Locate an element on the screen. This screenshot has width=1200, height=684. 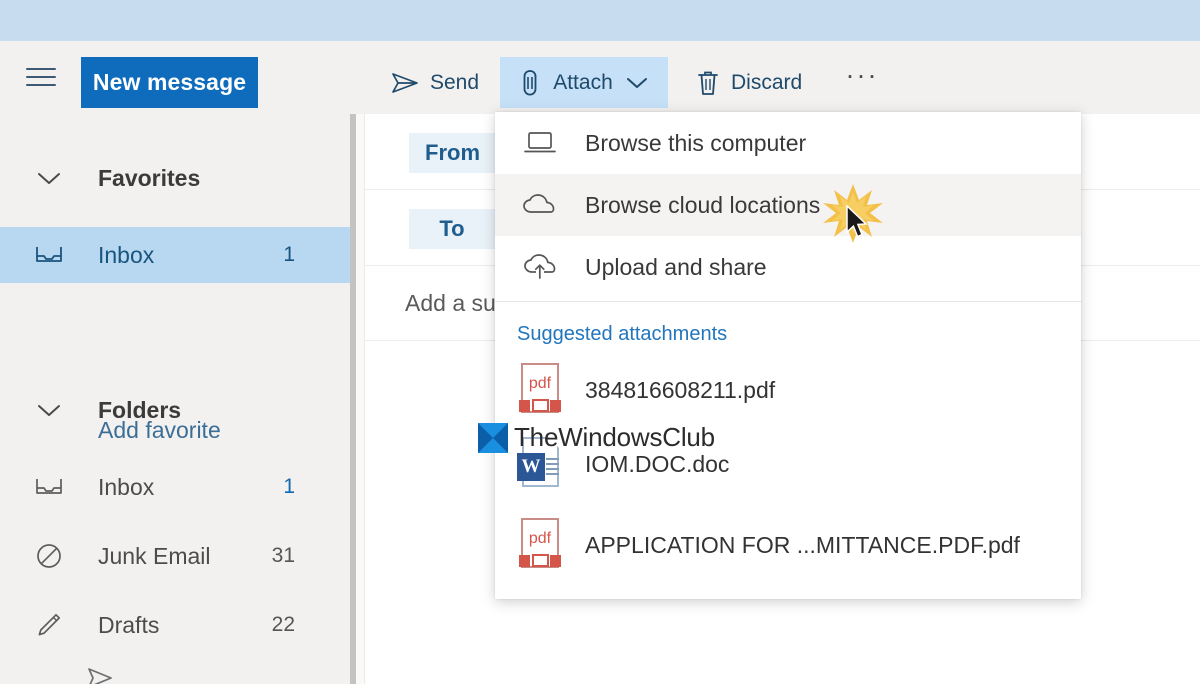
sidebar-group-label: Folders is located at coordinates (140, 409).